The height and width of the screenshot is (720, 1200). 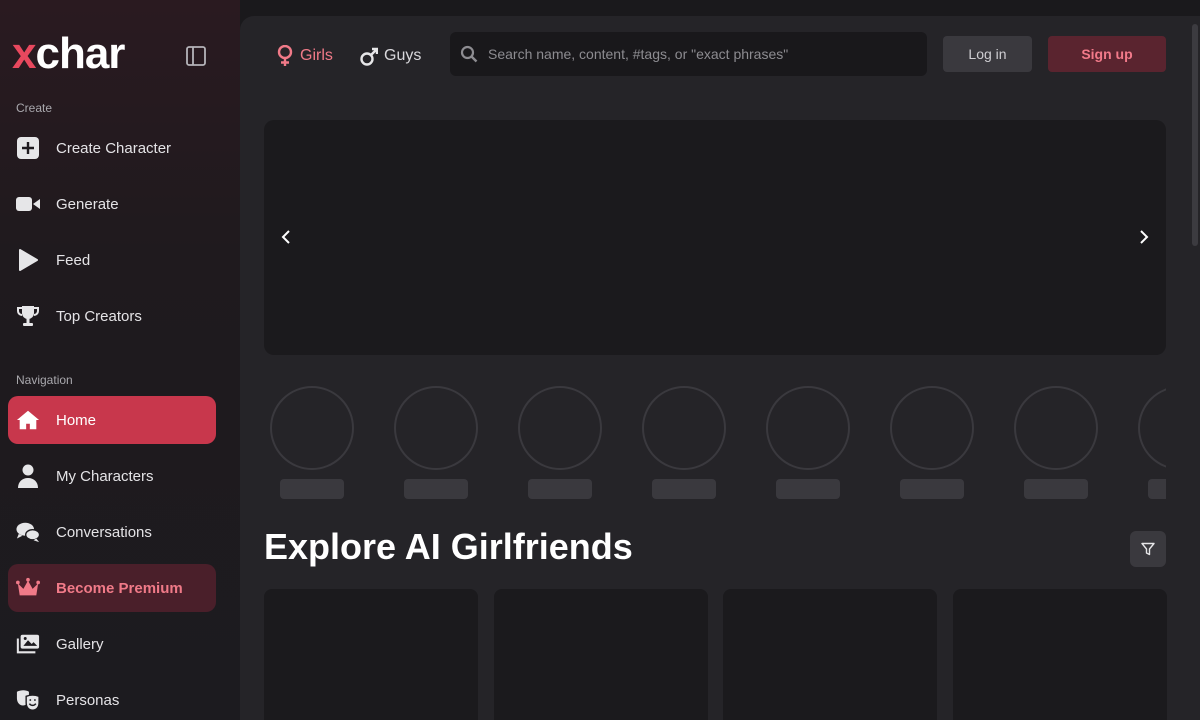 I want to click on video-camera-icon, so click(x=28, y=204).